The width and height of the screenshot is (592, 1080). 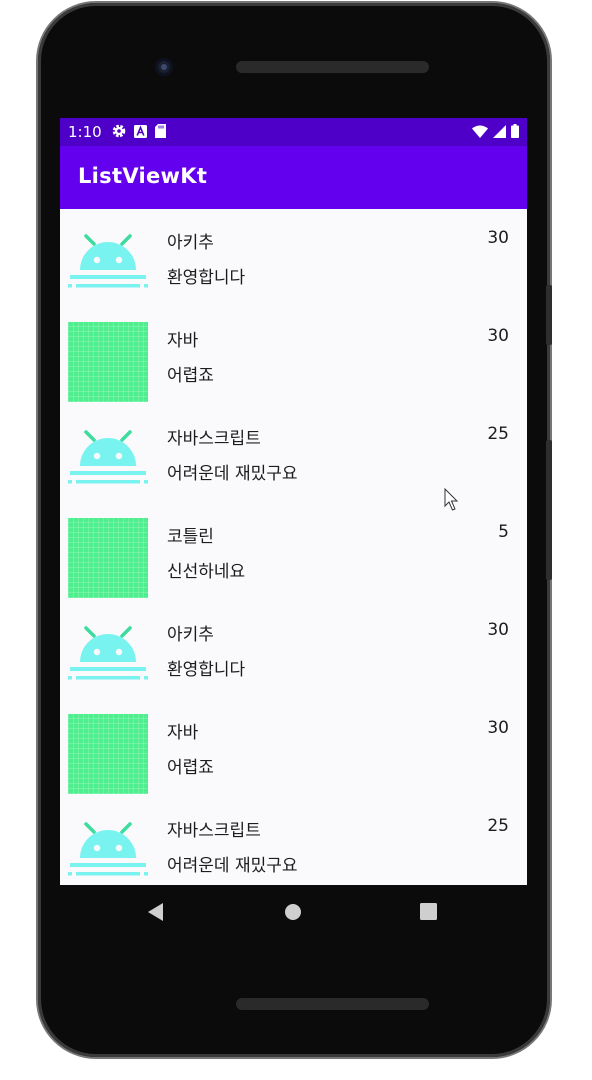 What do you see at coordinates (164, 67) in the screenshot?
I see `front-camera` at bounding box center [164, 67].